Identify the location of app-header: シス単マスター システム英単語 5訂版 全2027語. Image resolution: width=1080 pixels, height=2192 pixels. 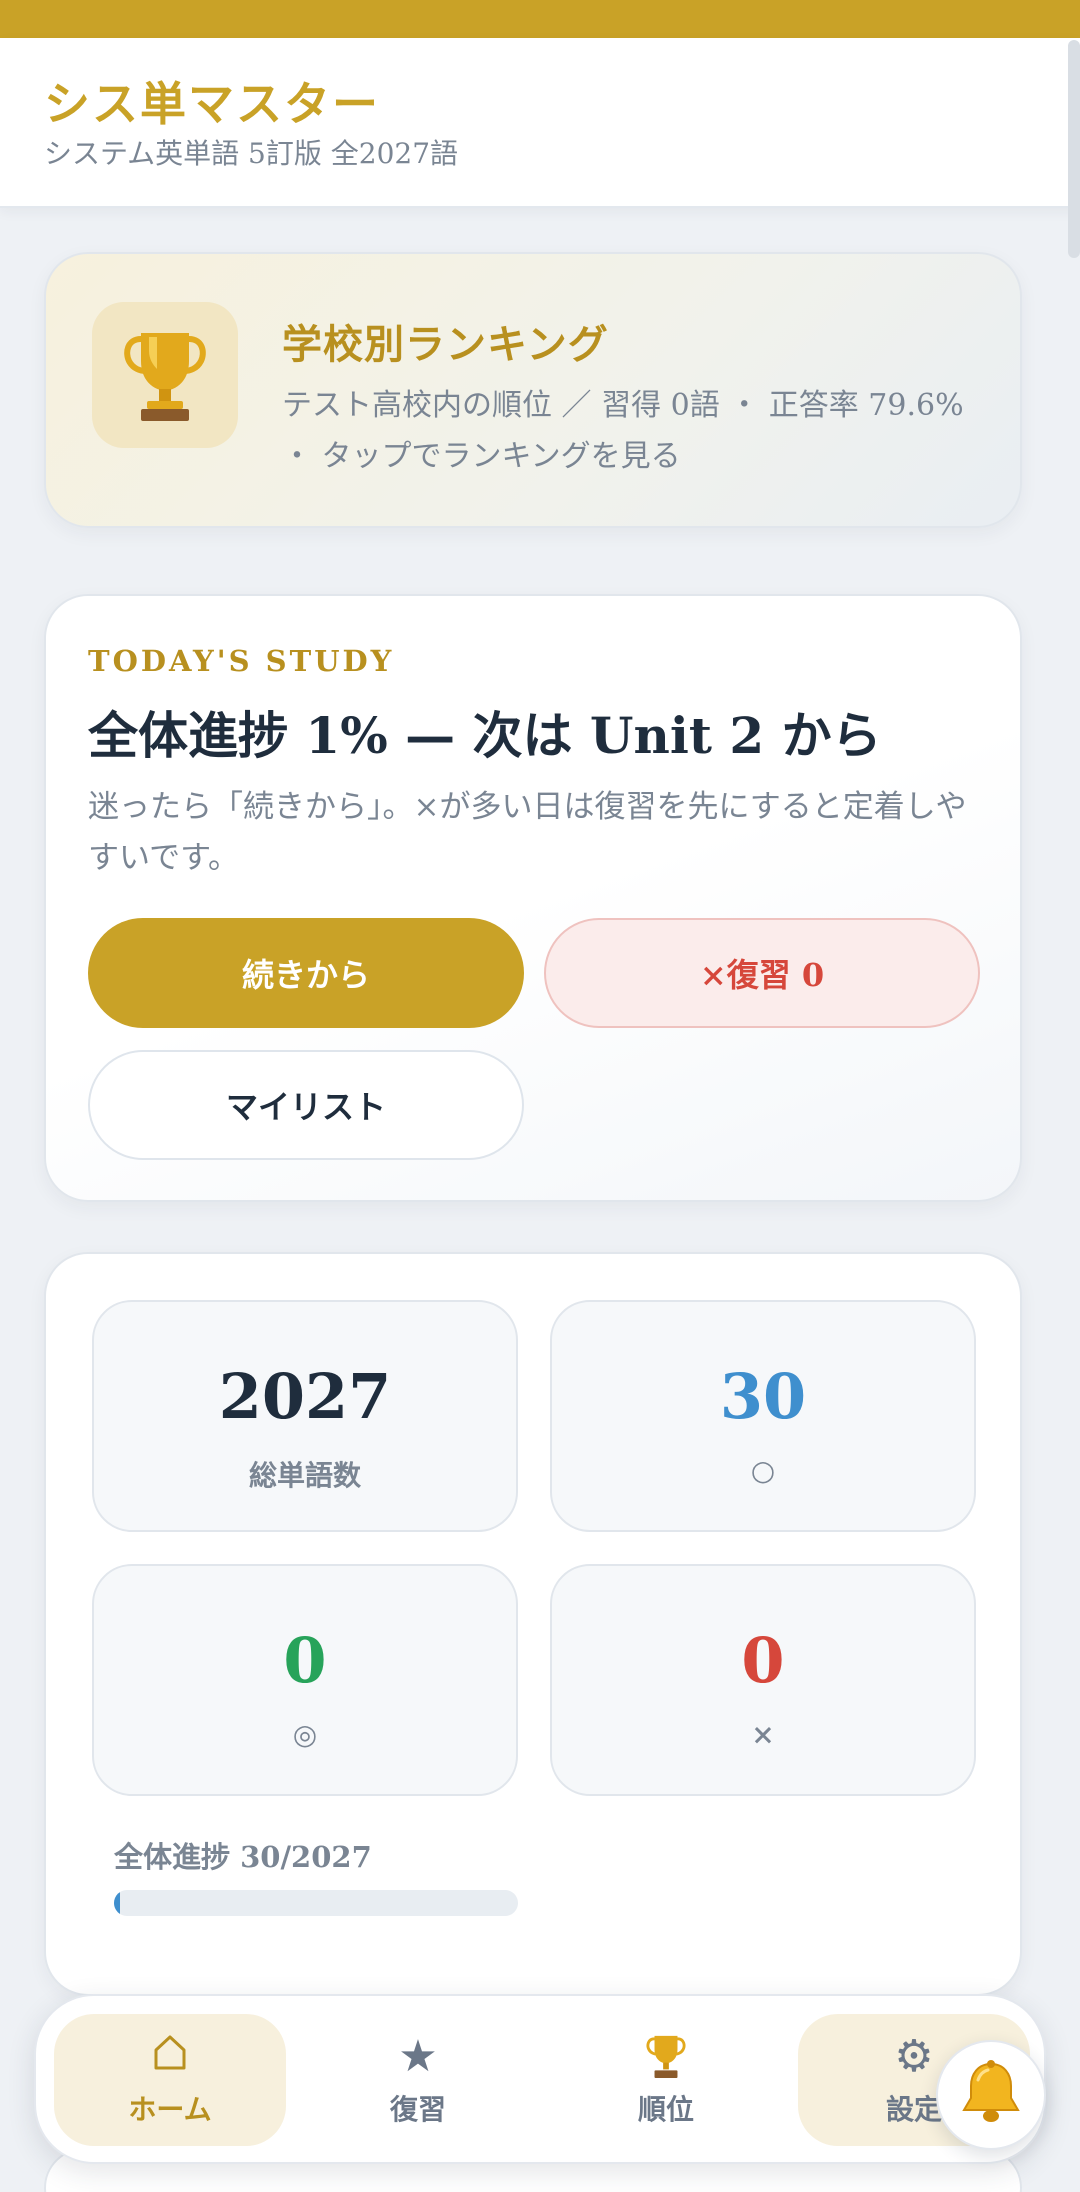
(540, 123).